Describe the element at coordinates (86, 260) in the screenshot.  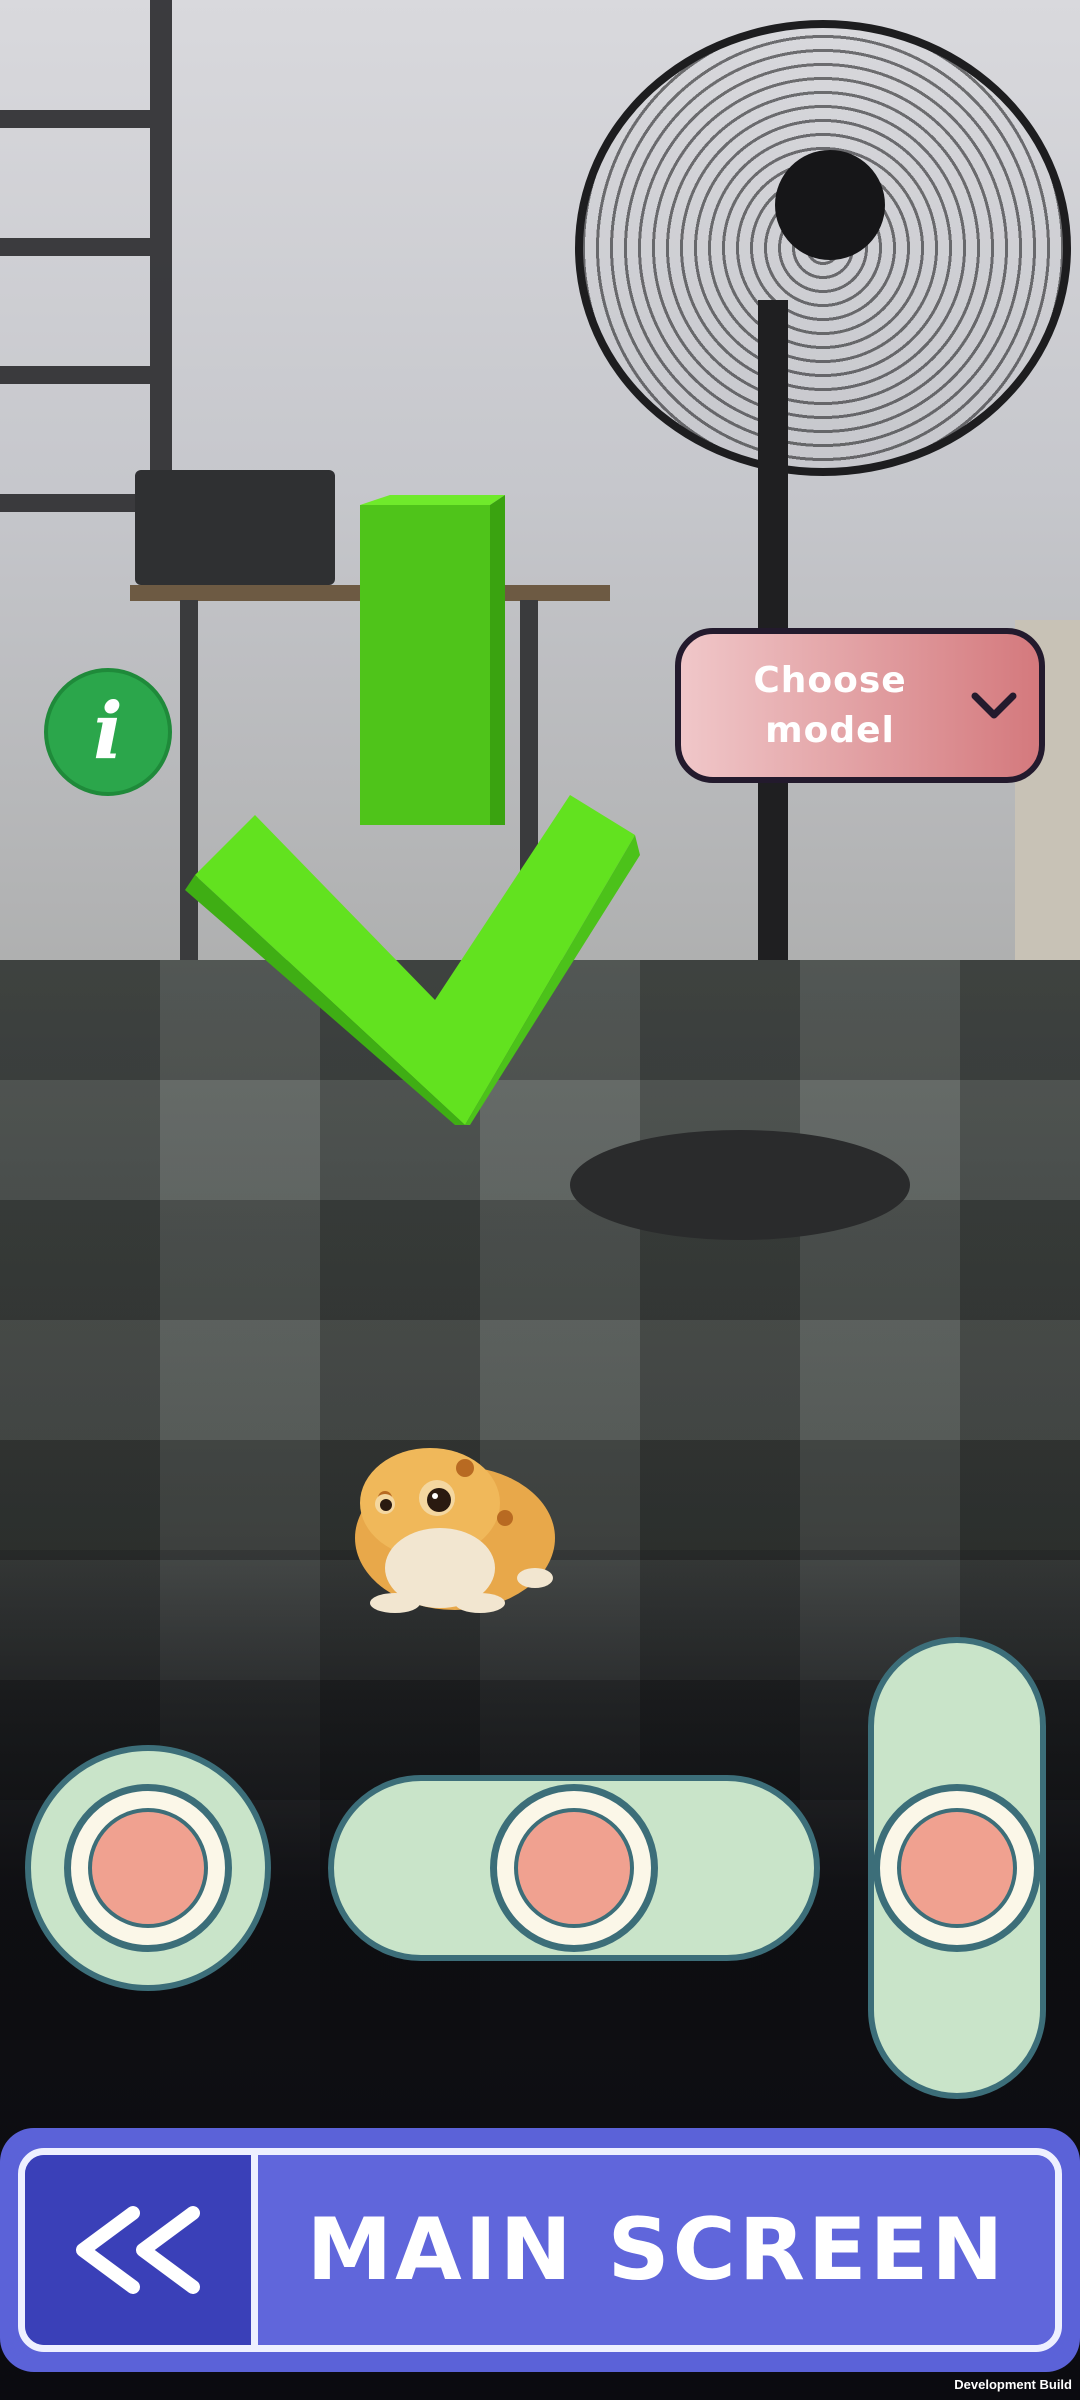
I see `ladder` at that location.